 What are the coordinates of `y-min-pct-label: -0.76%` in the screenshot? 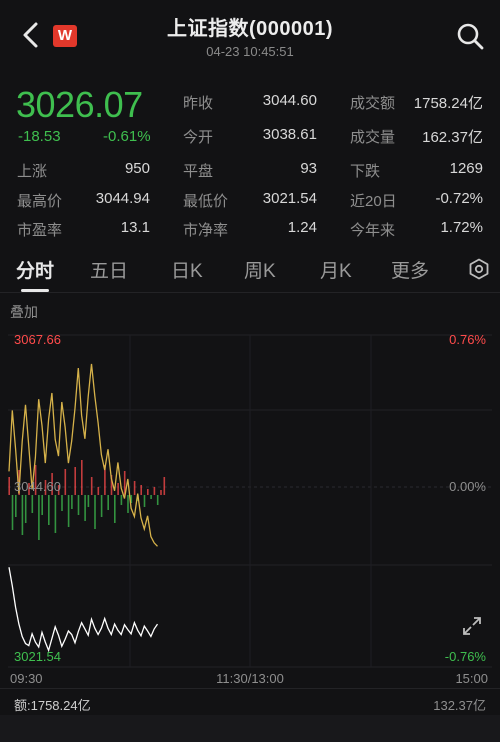 It's located at (465, 656).